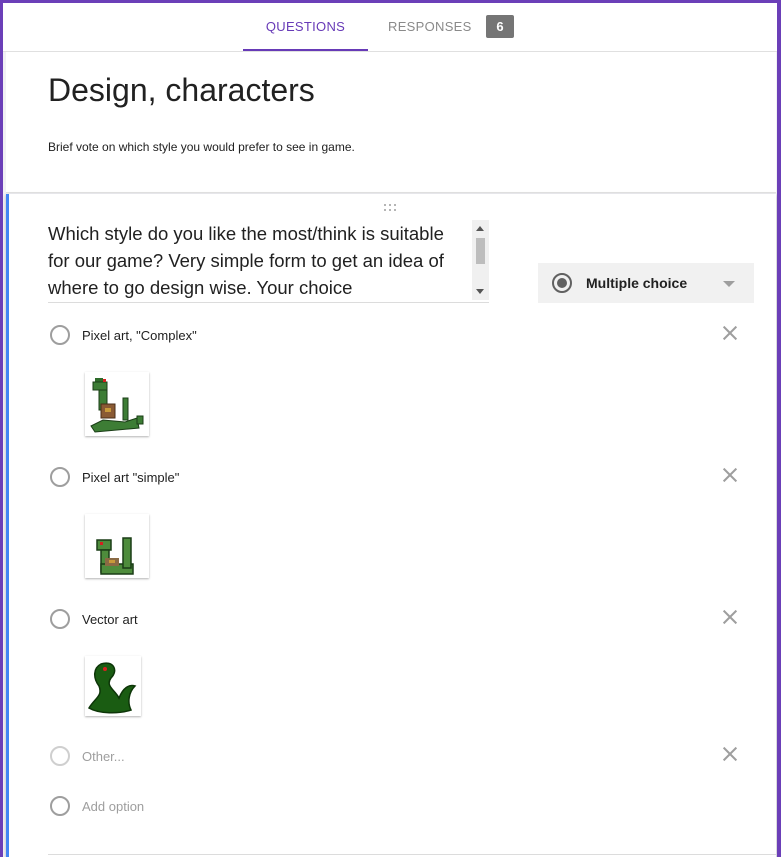 The image size is (781, 857). I want to click on option-label-3: Vector art, so click(110, 620).